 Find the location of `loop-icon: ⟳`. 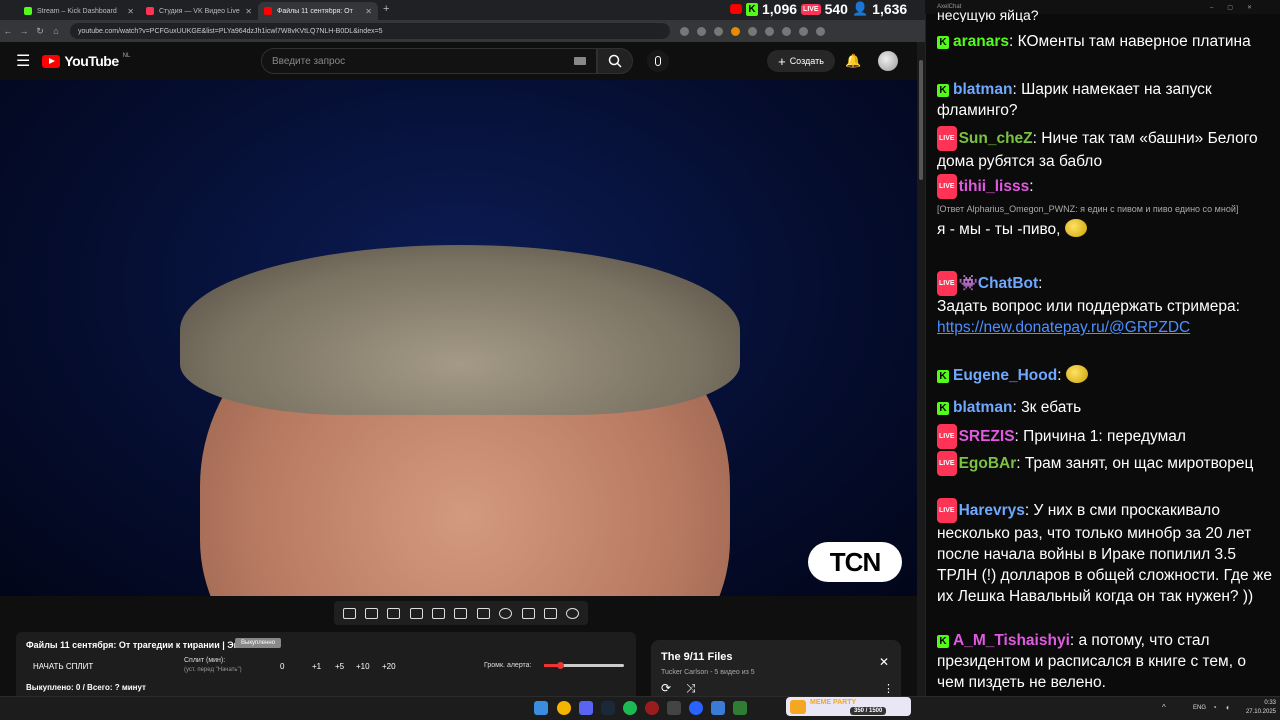

loop-icon: ⟳ is located at coordinates (666, 688).